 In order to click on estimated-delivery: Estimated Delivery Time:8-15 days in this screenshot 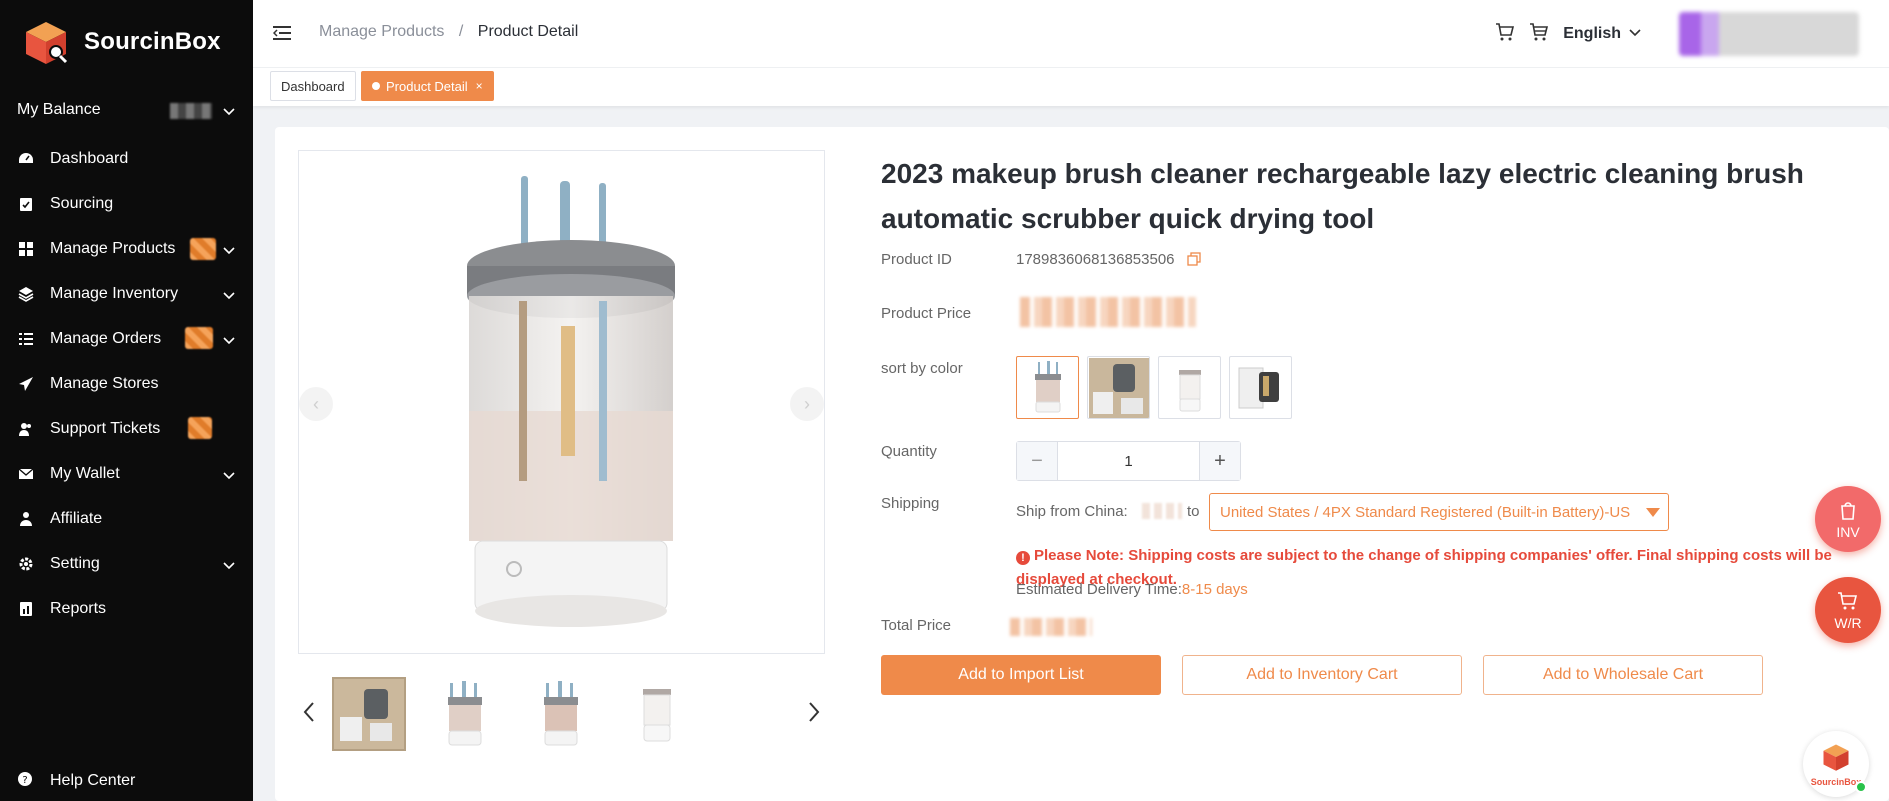, I will do `click(1132, 589)`.